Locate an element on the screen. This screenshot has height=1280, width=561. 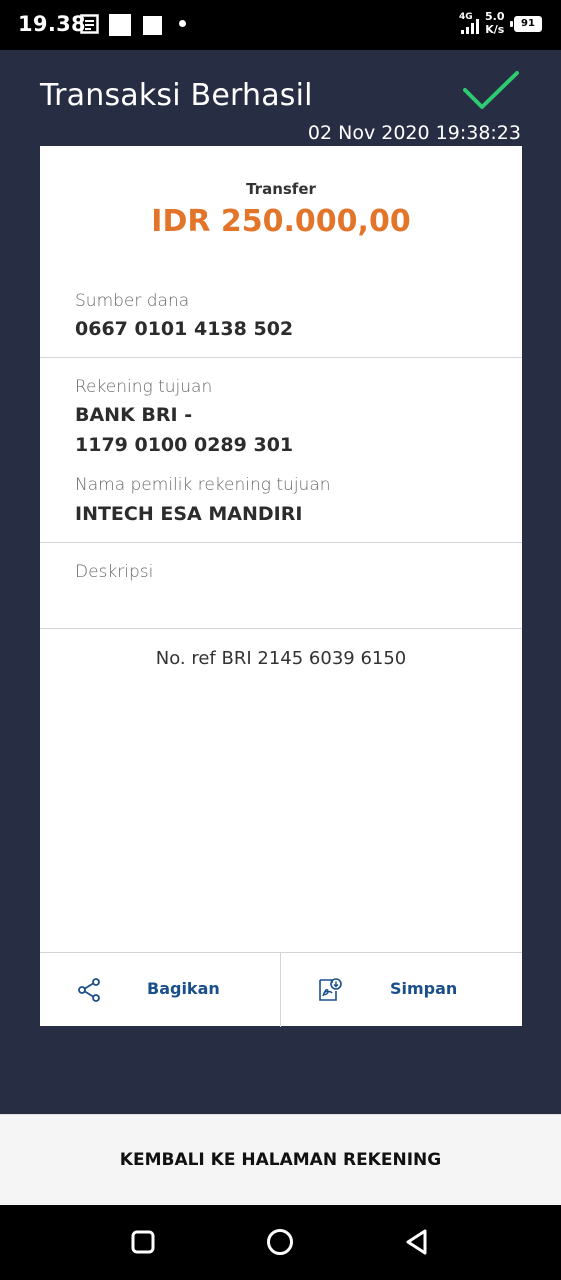
battery-icon: 91 is located at coordinates (526, 24).